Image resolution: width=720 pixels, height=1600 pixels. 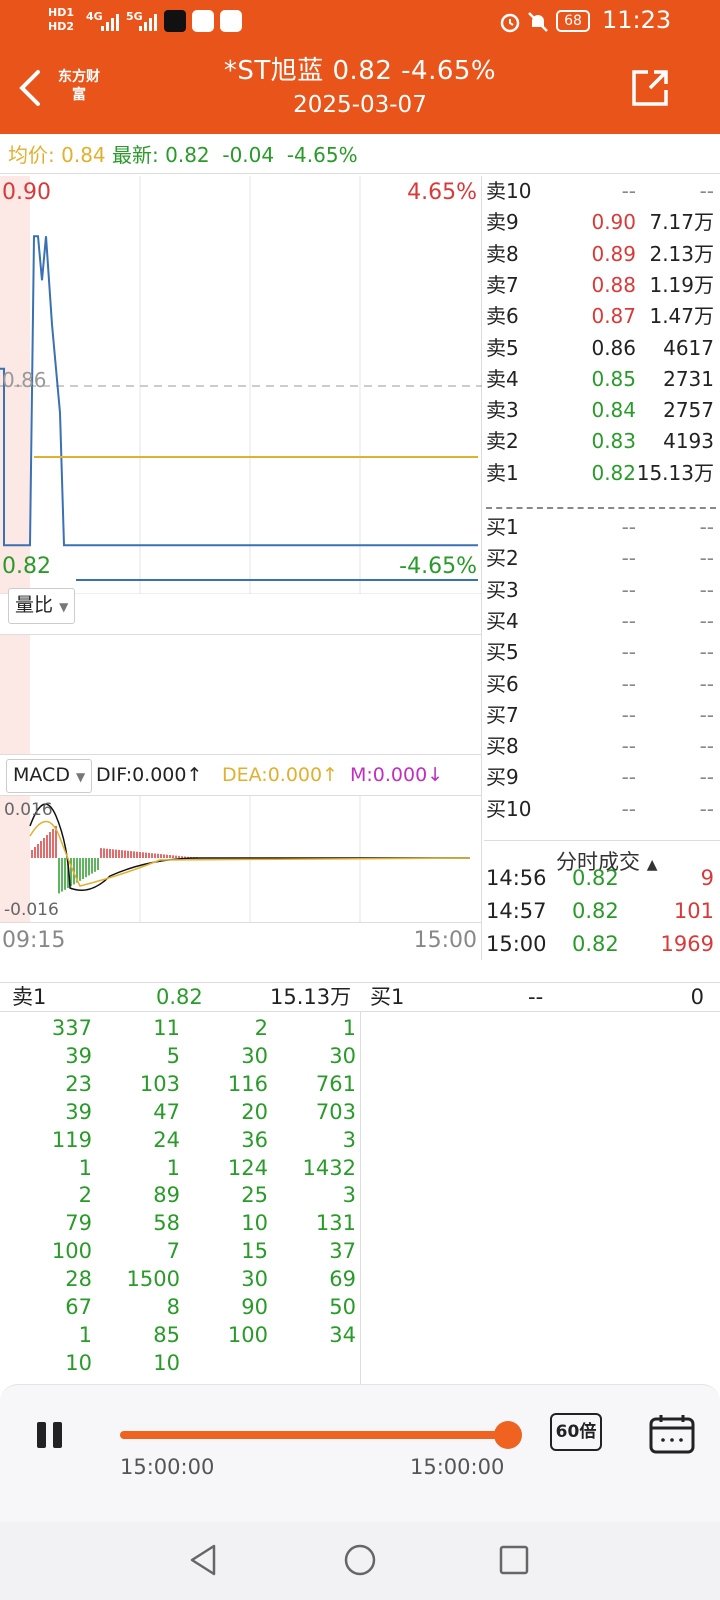 I want to click on orderbook-level-label: 卖2, so click(x=502, y=441).